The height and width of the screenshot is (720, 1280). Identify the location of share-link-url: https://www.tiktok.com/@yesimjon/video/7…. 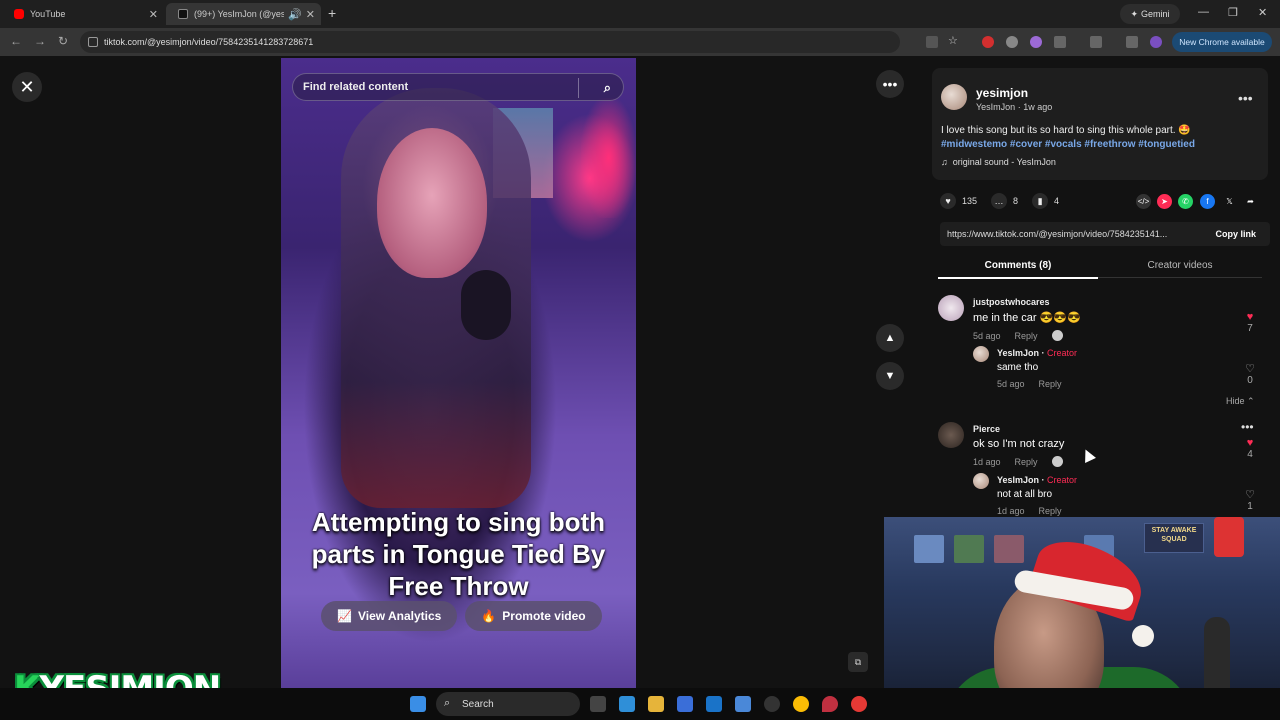
(1067, 234).